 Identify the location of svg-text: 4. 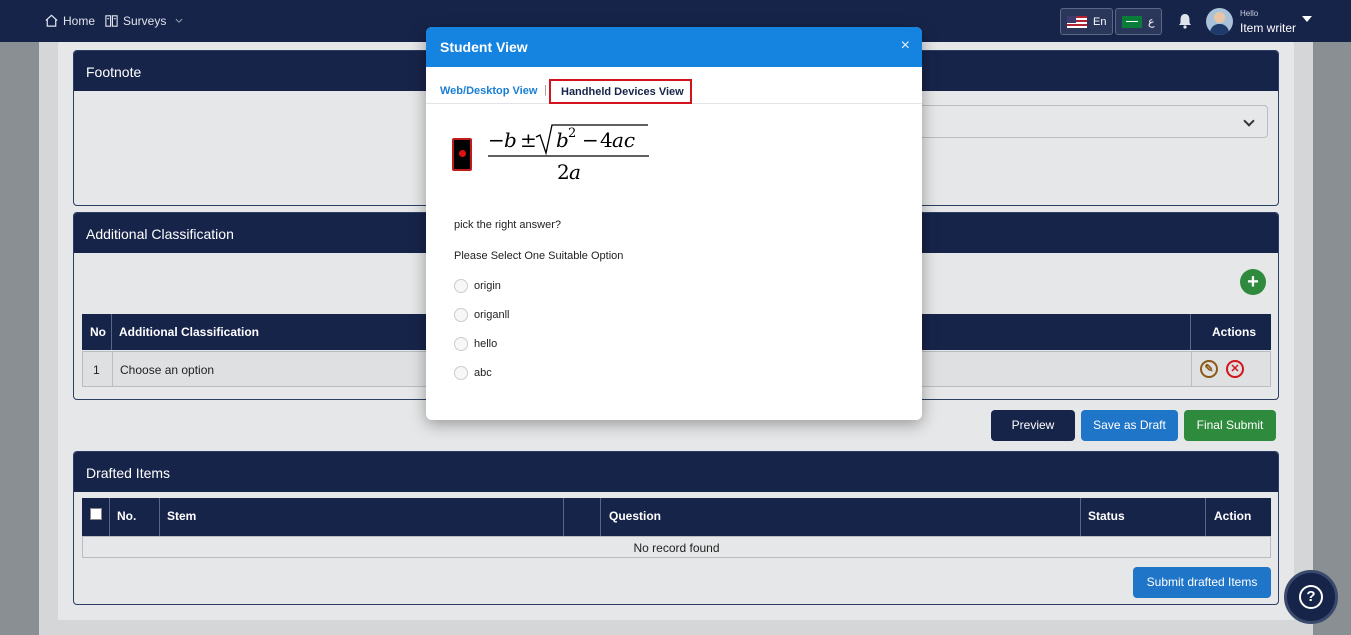
(606, 140).